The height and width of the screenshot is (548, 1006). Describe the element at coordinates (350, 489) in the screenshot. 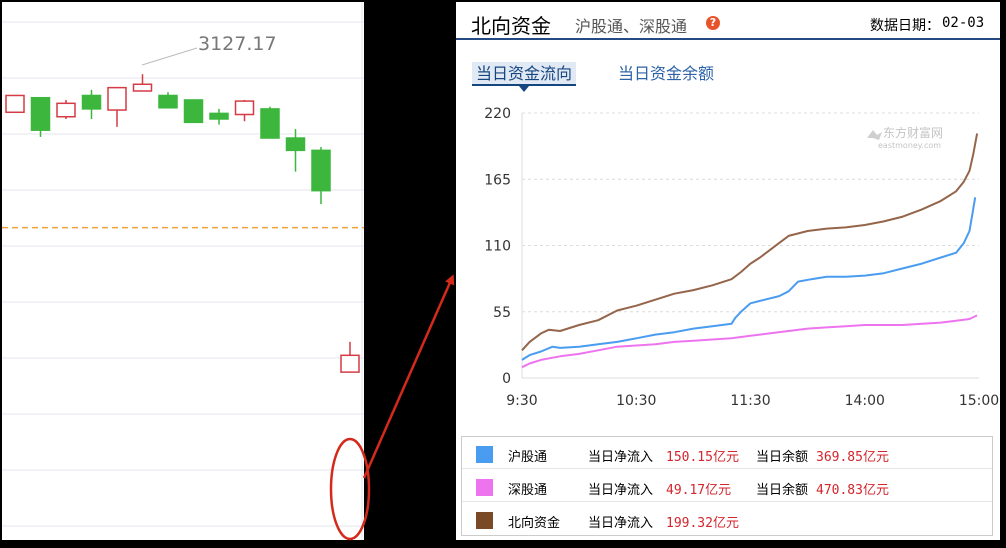

I see `highlight-ellipse` at that location.